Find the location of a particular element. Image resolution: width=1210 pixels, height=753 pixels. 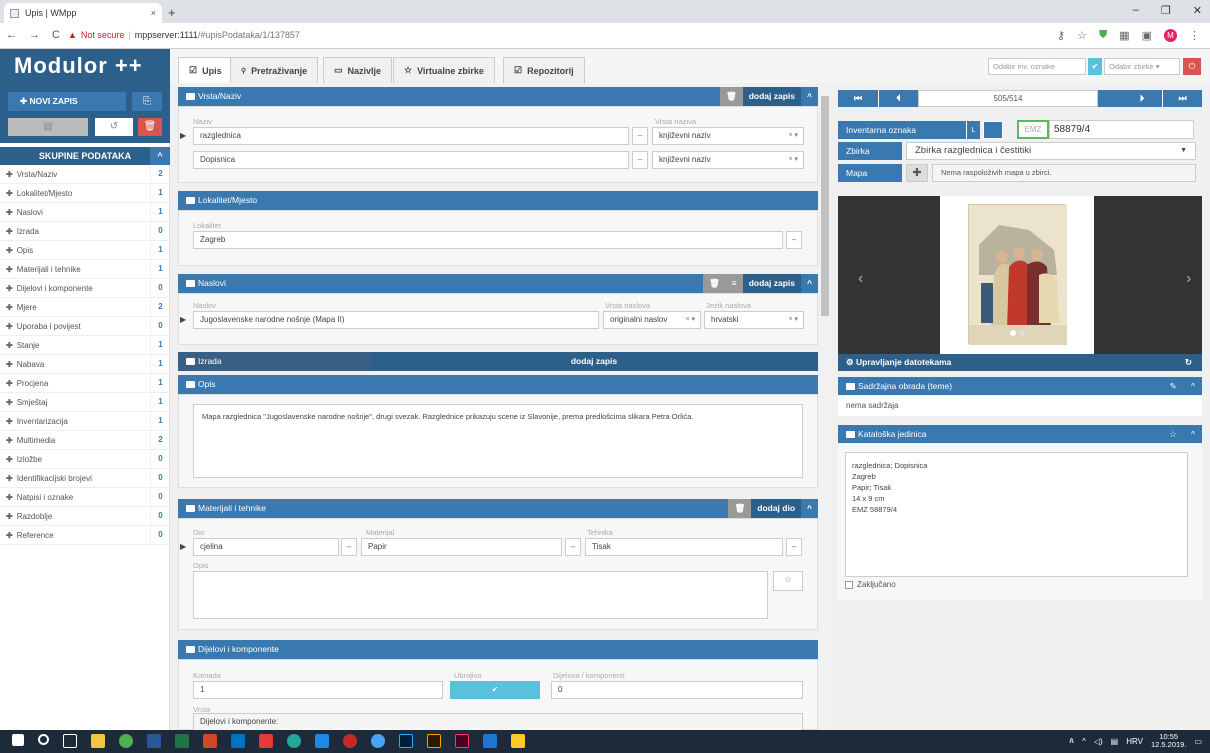

sidebar-item: ✚ Opis 1 is located at coordinates (85, 250).